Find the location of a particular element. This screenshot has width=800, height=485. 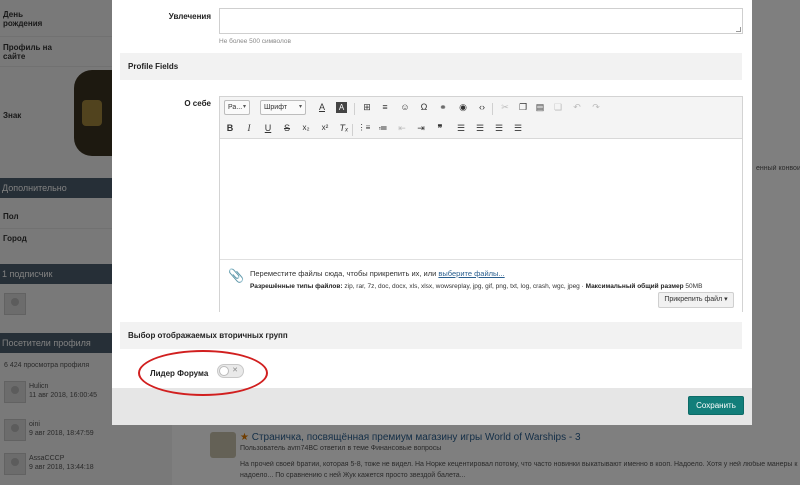

toggle-knob is located at coordinates (224, 371).